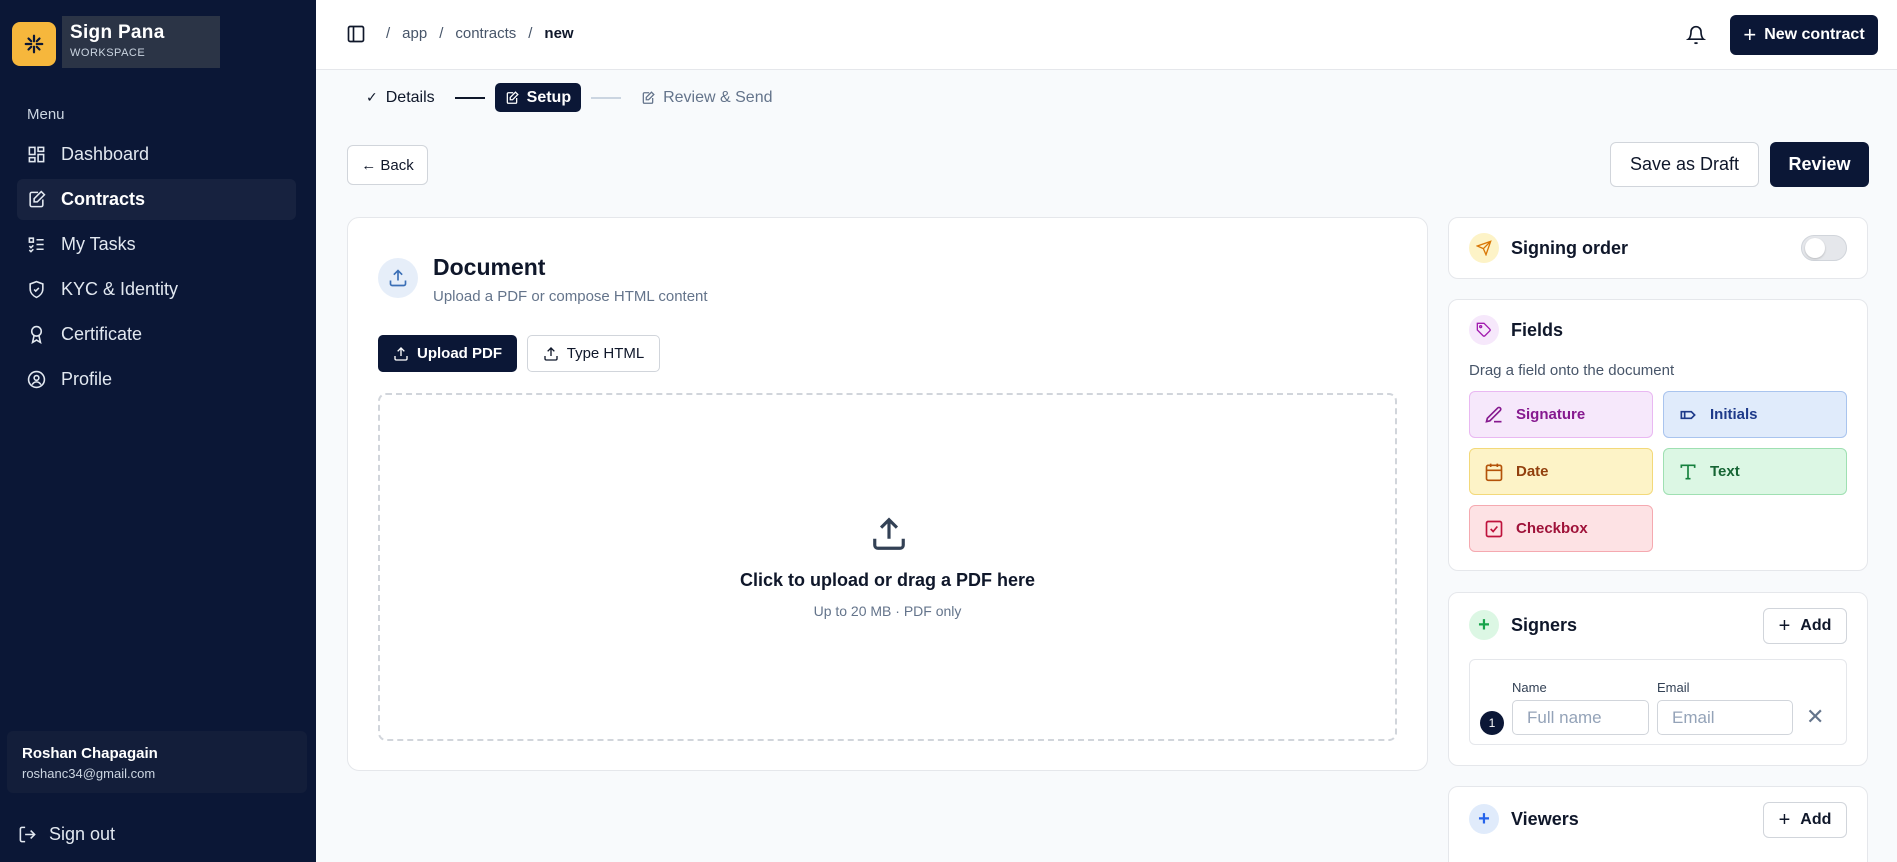 This screenshot has height=862, width=1897. Describe the element at coordinates (87, 379) in the screenshot. I see `sidebar-item-label: Profile` at that location.